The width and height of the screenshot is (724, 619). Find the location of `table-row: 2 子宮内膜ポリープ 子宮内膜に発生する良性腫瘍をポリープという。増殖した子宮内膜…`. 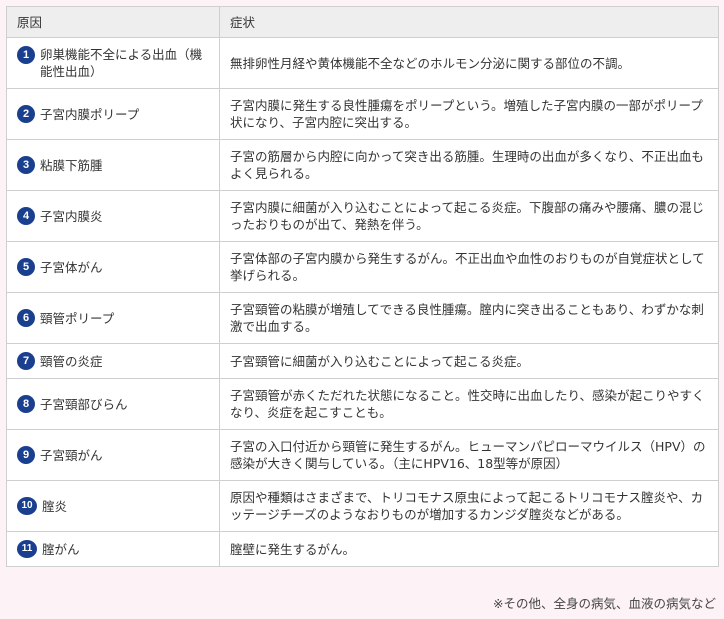

table-row: 2 子宮内膜ポリープ 子宮内膜に発生する良性腫瘍をポリープという。増殖した子宮内膜… is located at coordinates (362, 114).